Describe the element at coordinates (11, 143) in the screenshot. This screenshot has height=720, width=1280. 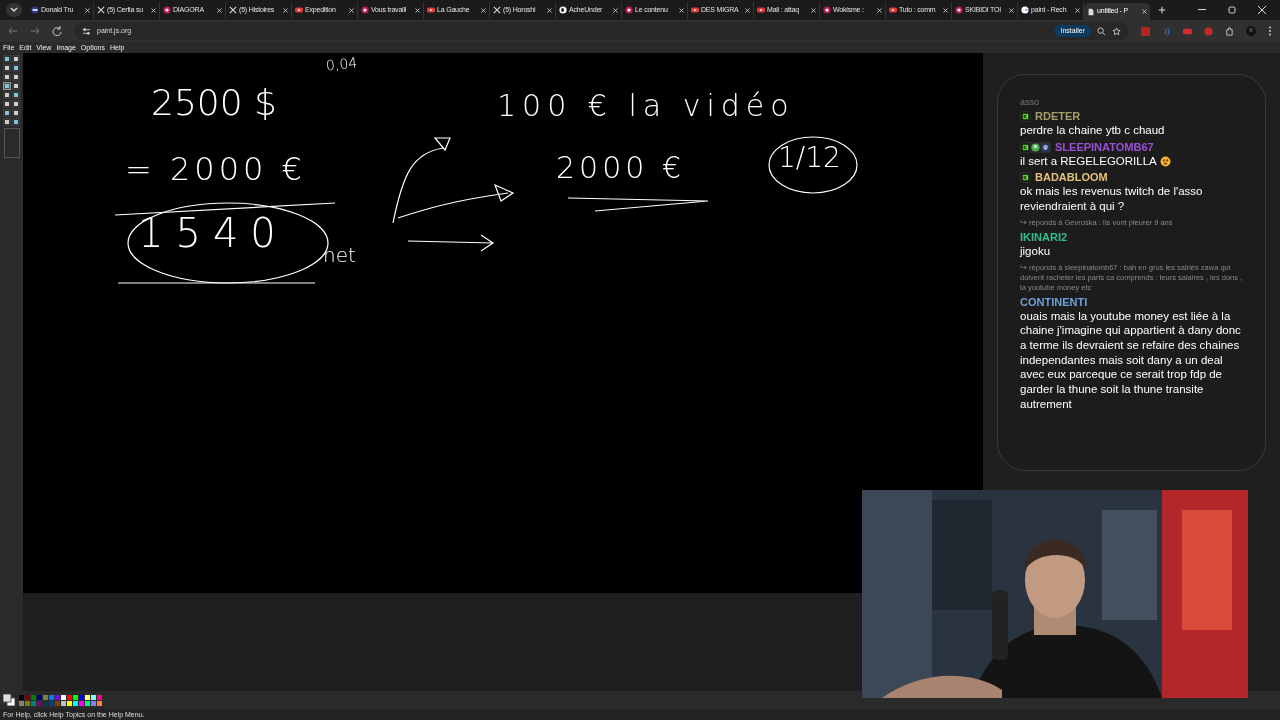
I see `tool-options-box` at that location.